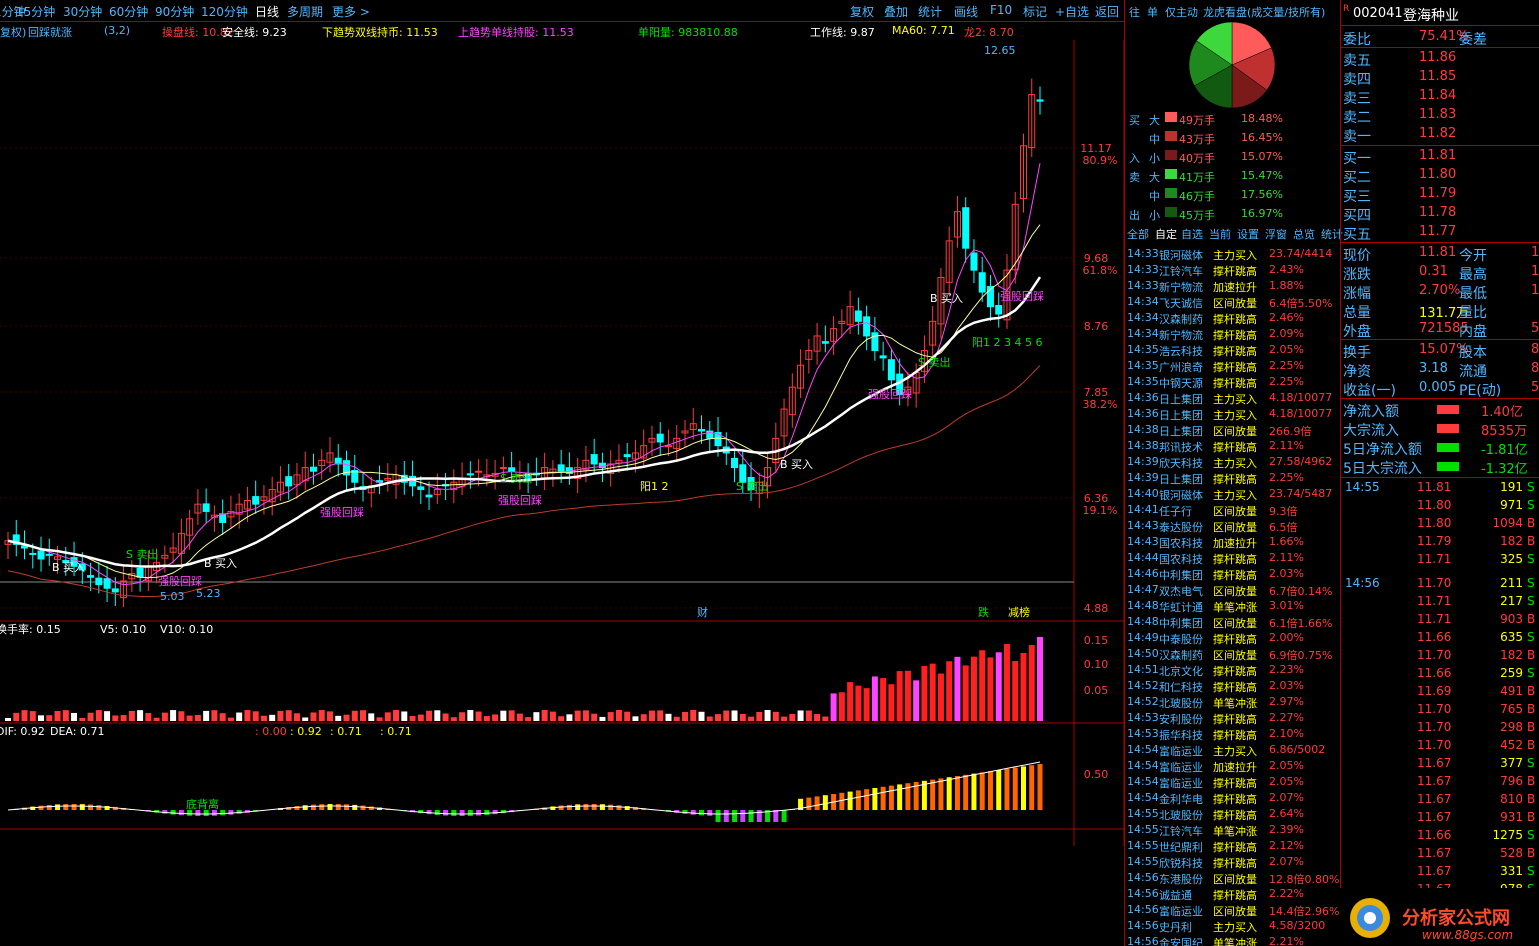 This screenshot has height=946, width=1539. What do you see at coordinates (1440, 657) in the screenshot?
I see `tick-row: 11.70 182 B` at bounding box center [1440, 657].